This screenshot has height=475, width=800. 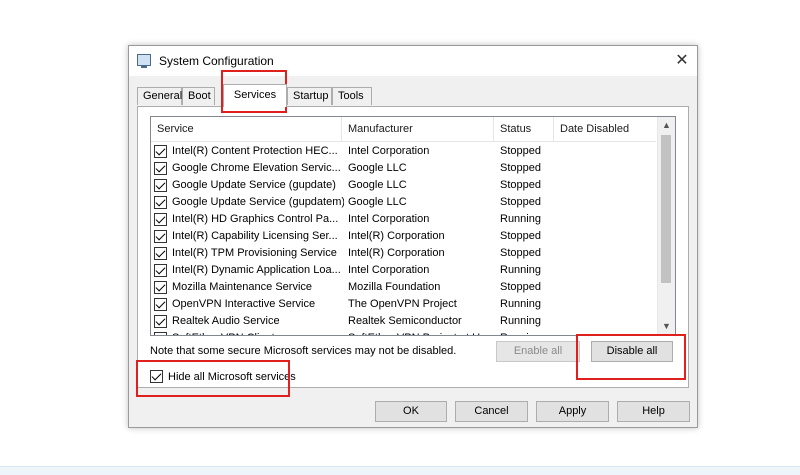 What do you see at coordinates (226, 321) in the screenshot?
I see `service-name: Realtek Audio Service` at bounding box center [226, 321].